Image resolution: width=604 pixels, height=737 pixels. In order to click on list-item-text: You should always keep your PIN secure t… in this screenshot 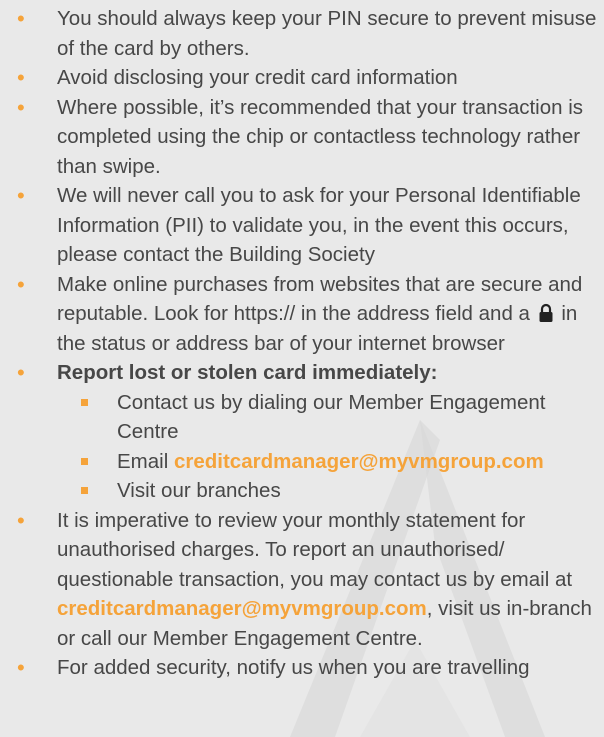, I will do `click(327, 33)`.